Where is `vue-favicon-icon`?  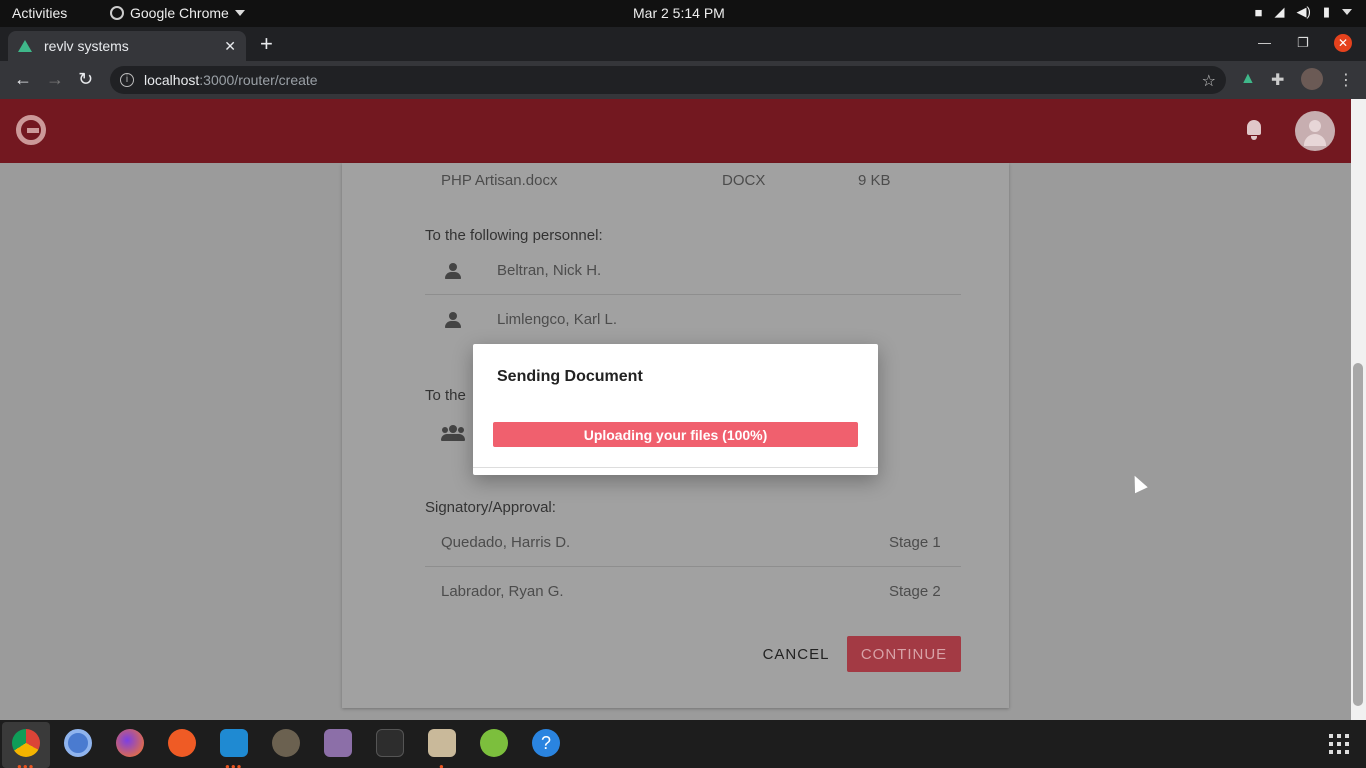 vue-favicon-icon is located at coordinates (25, 46).